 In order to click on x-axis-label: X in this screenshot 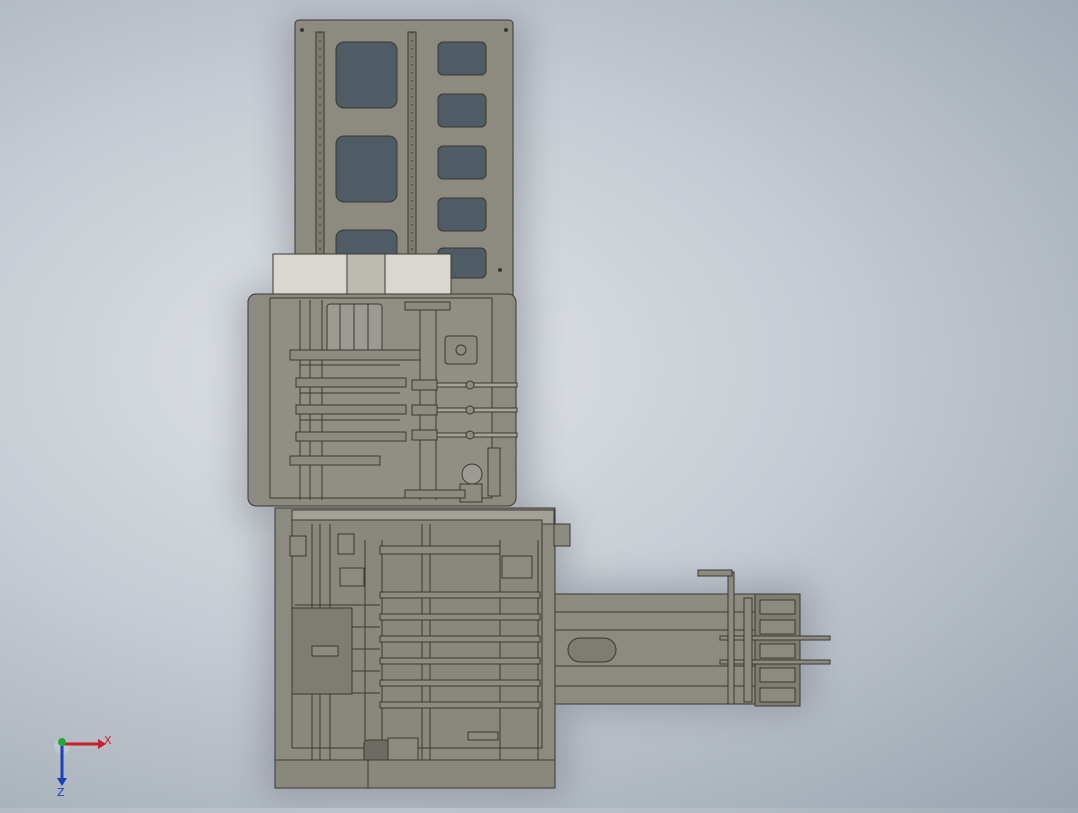, I will do `click(108, 740)`.